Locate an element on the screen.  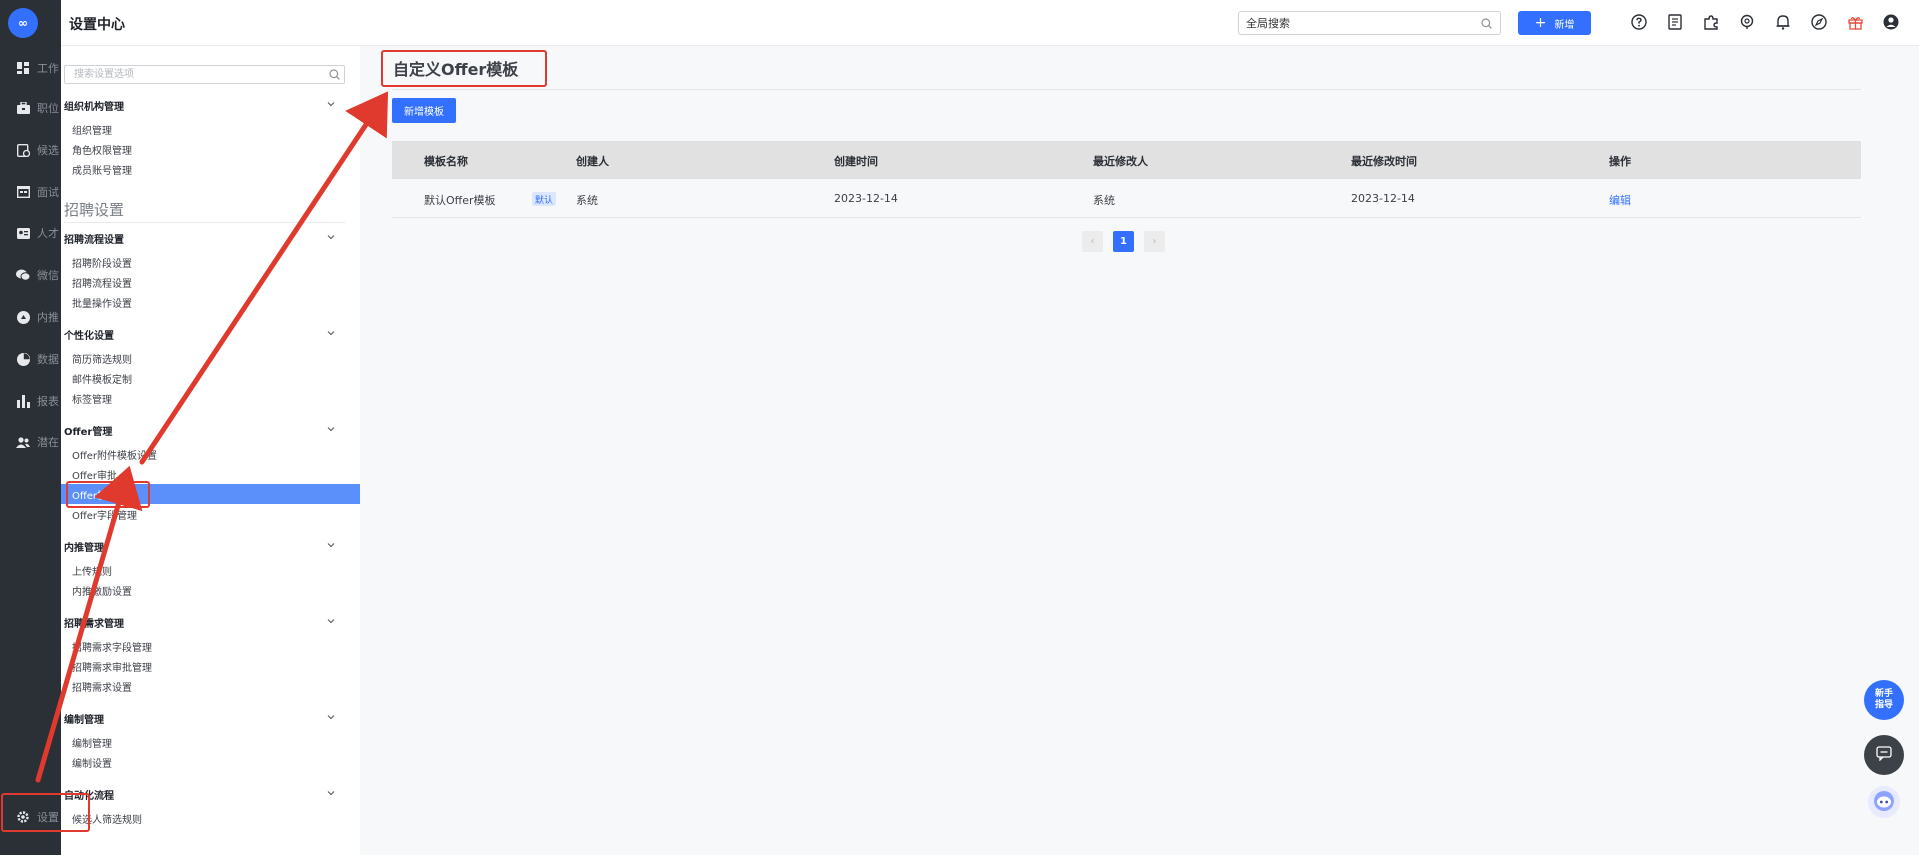
edit-link: 编辑 is located at coordinates (1620, 200).